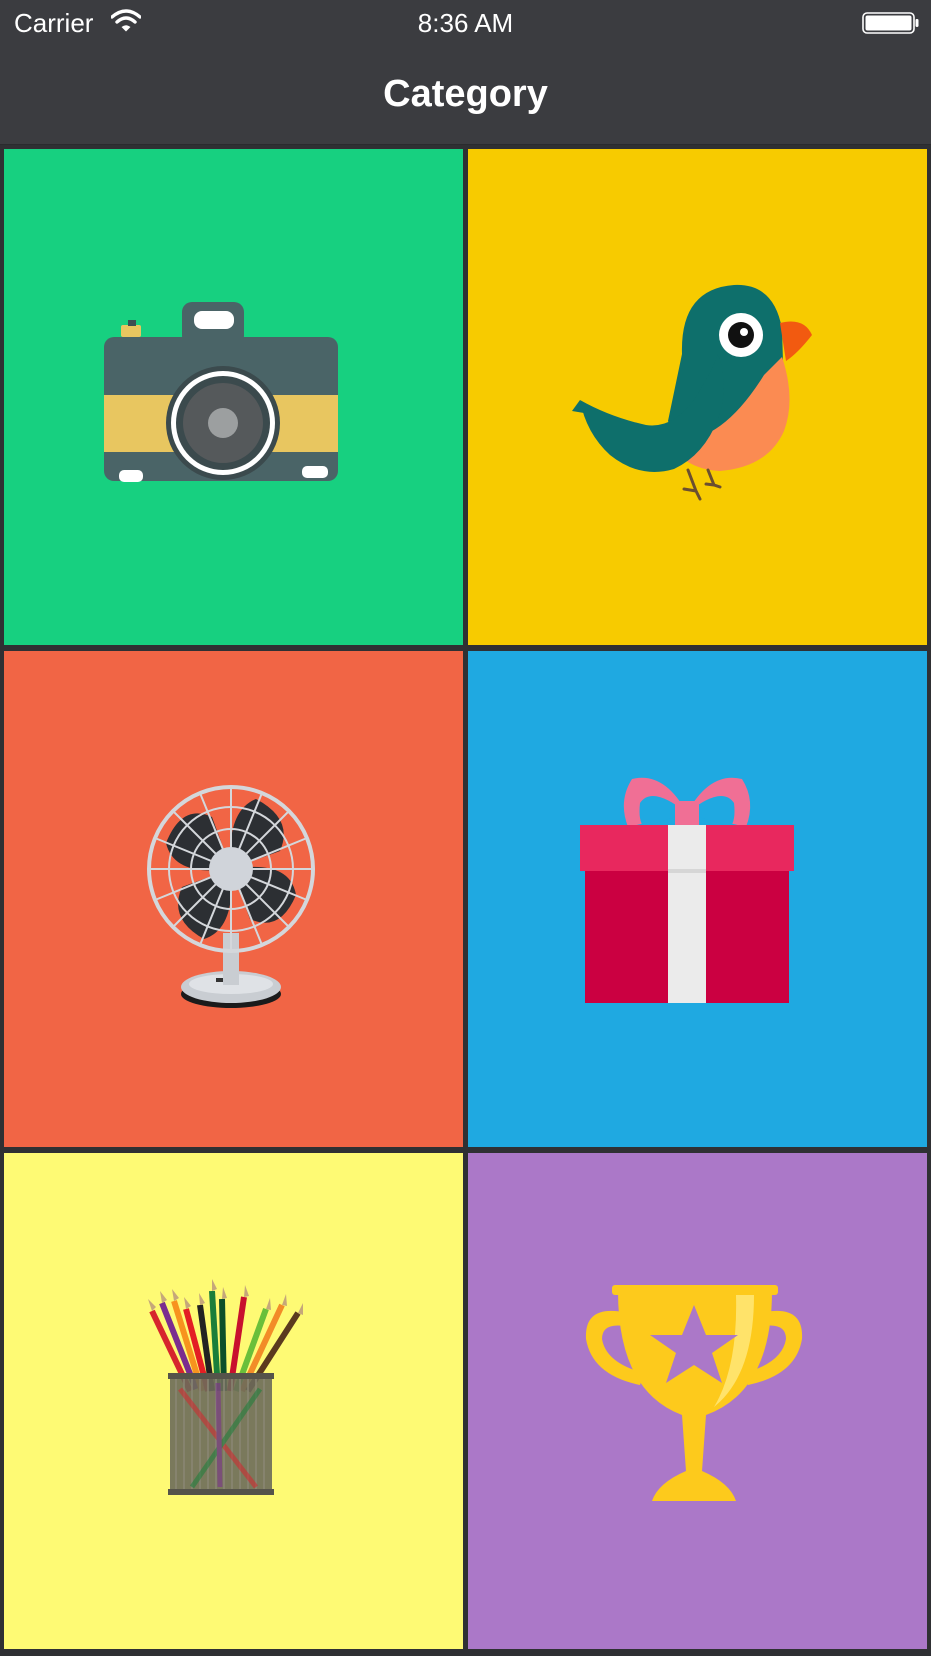 The width and height of the screenshot is (931, 1656). I want to click on battery-icon, so click(890, 23).